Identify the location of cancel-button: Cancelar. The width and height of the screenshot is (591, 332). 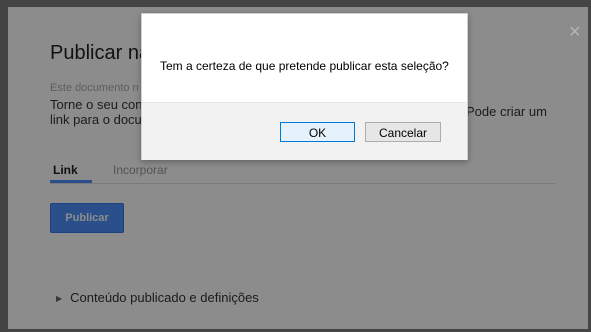
(403, 132).